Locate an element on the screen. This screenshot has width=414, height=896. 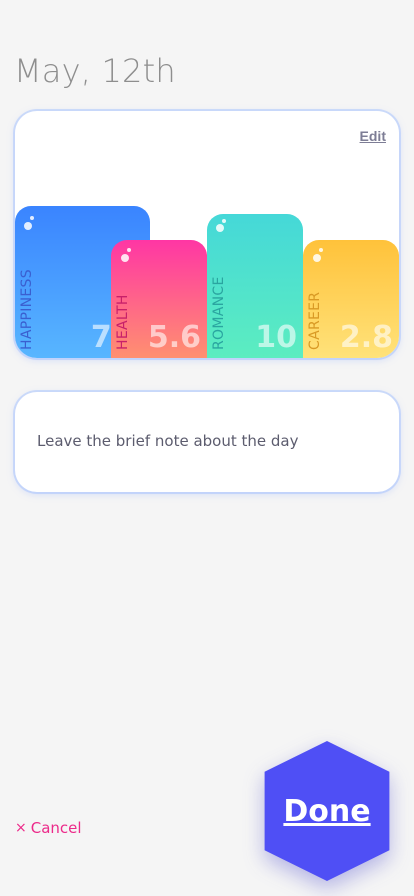
close-icon: × is located at coordinates (21, 828).